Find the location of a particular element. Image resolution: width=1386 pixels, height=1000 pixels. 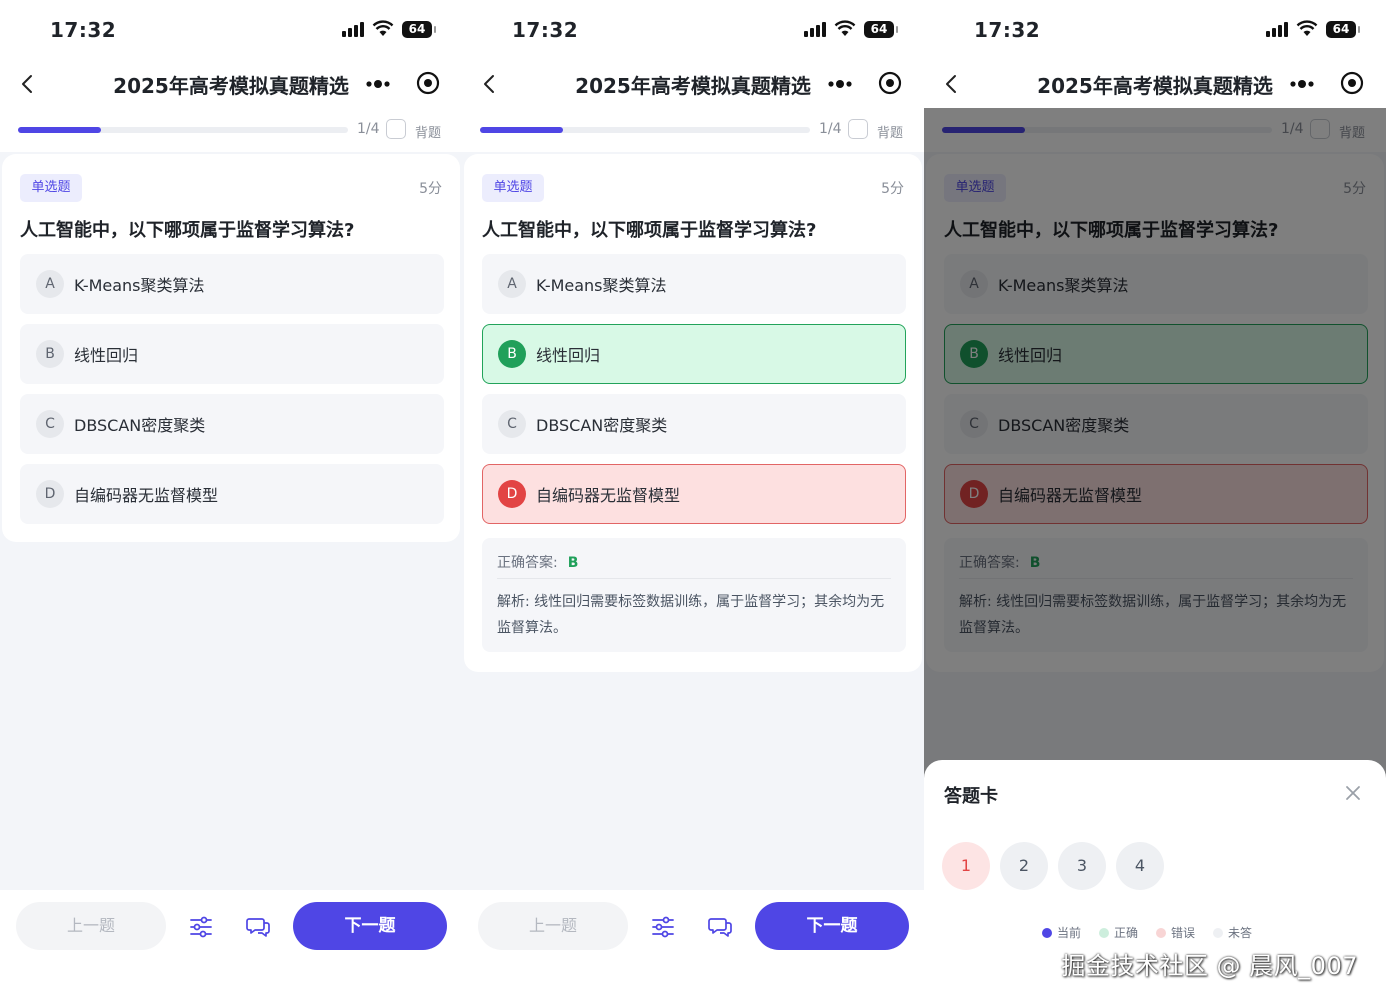

correct-answer-line: 正确答案: B is located at coordinates (537, 562).